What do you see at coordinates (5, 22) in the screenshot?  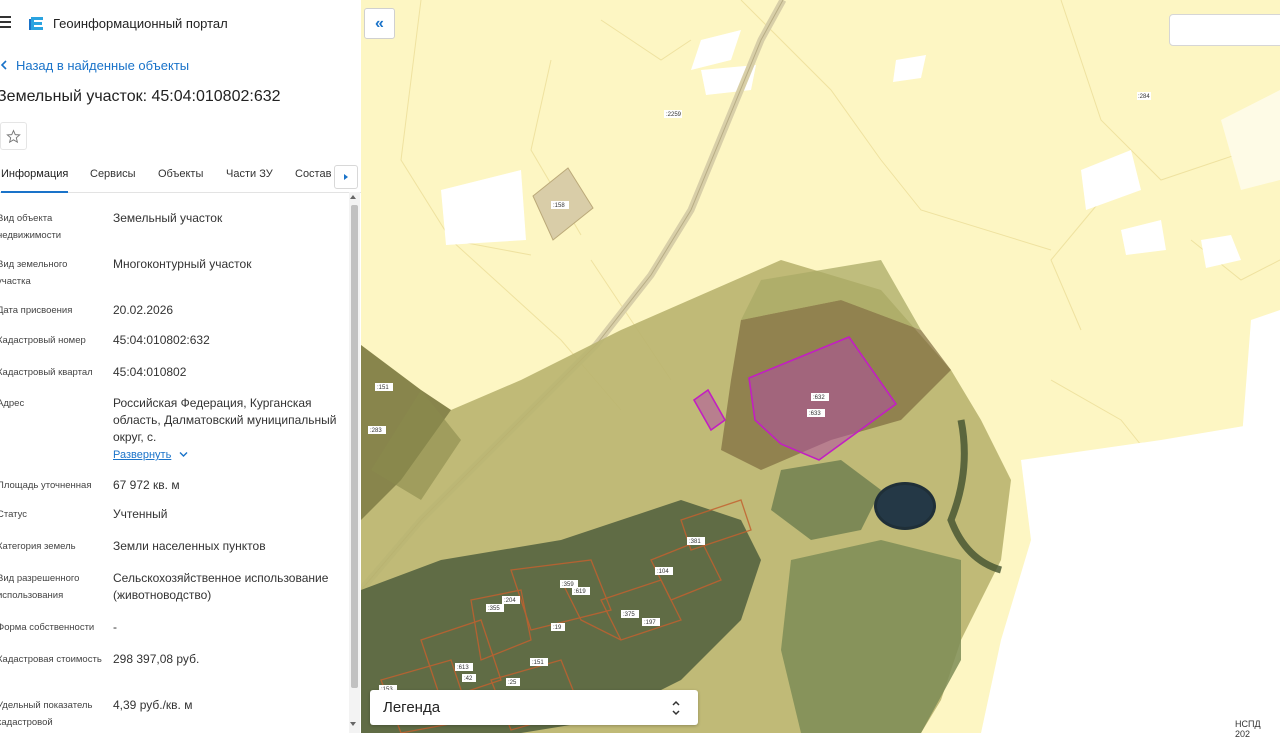 I see `hamburger-menu-icon` at bounding box center [5, 22].